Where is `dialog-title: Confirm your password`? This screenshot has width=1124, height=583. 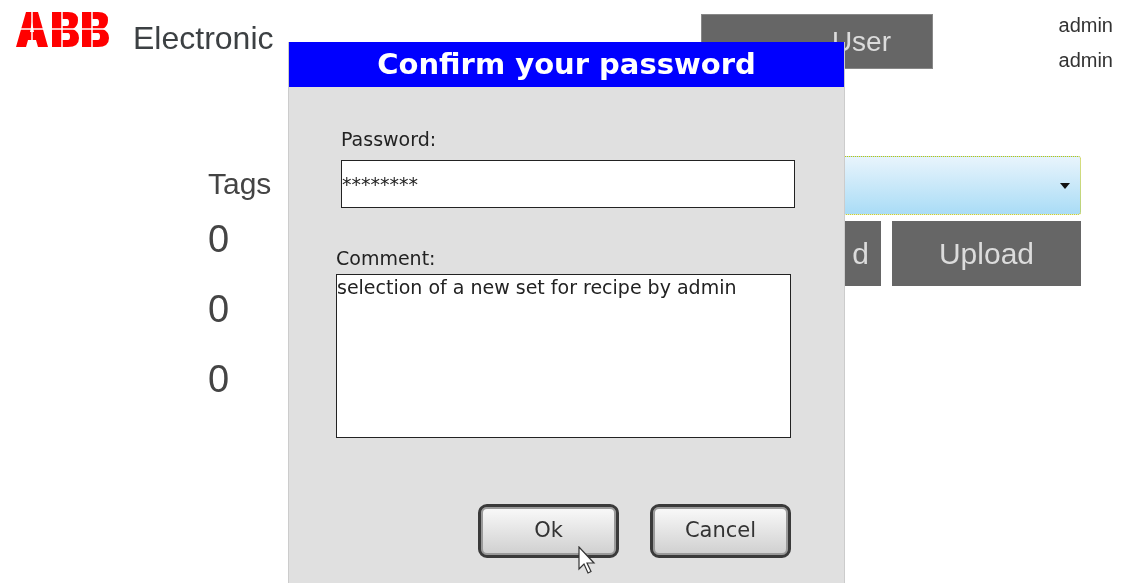 dialog-title: Confirm your password is located at coordinates (566, 64).